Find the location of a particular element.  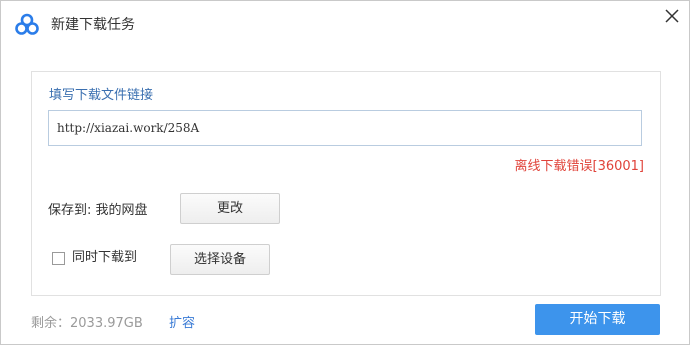

remaining-space: 剩余：2033.97GB is located at coordinates (87, 323).